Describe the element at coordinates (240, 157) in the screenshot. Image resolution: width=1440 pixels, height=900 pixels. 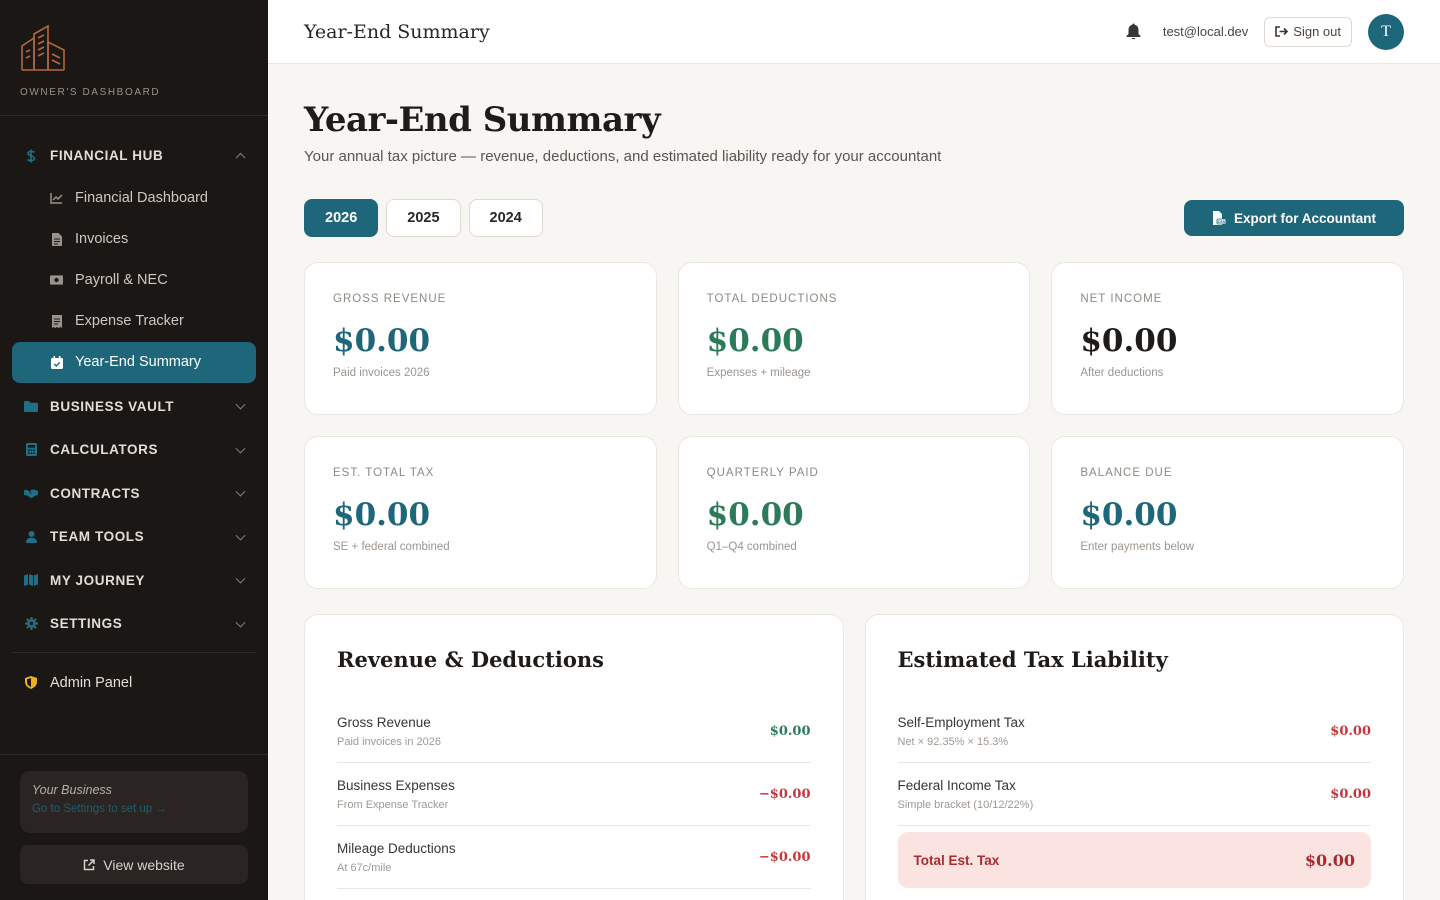
I see `chevron-up-icon` at that location.